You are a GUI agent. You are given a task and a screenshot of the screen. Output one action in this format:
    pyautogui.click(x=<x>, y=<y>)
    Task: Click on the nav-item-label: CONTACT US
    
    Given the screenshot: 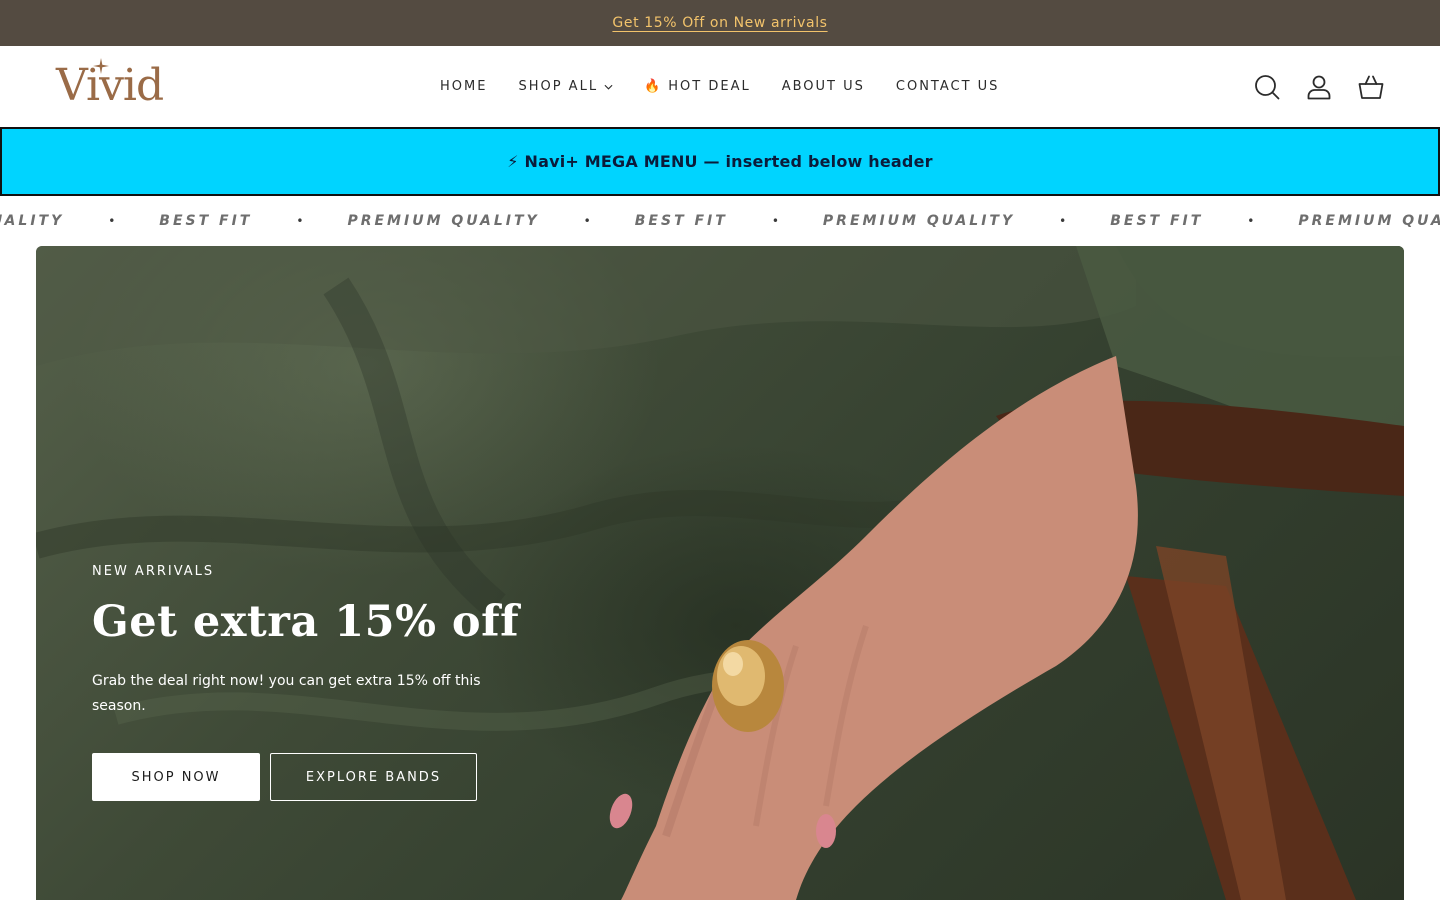 What is the action you would take?
    pyautogui.click(x=947, y=86)
    